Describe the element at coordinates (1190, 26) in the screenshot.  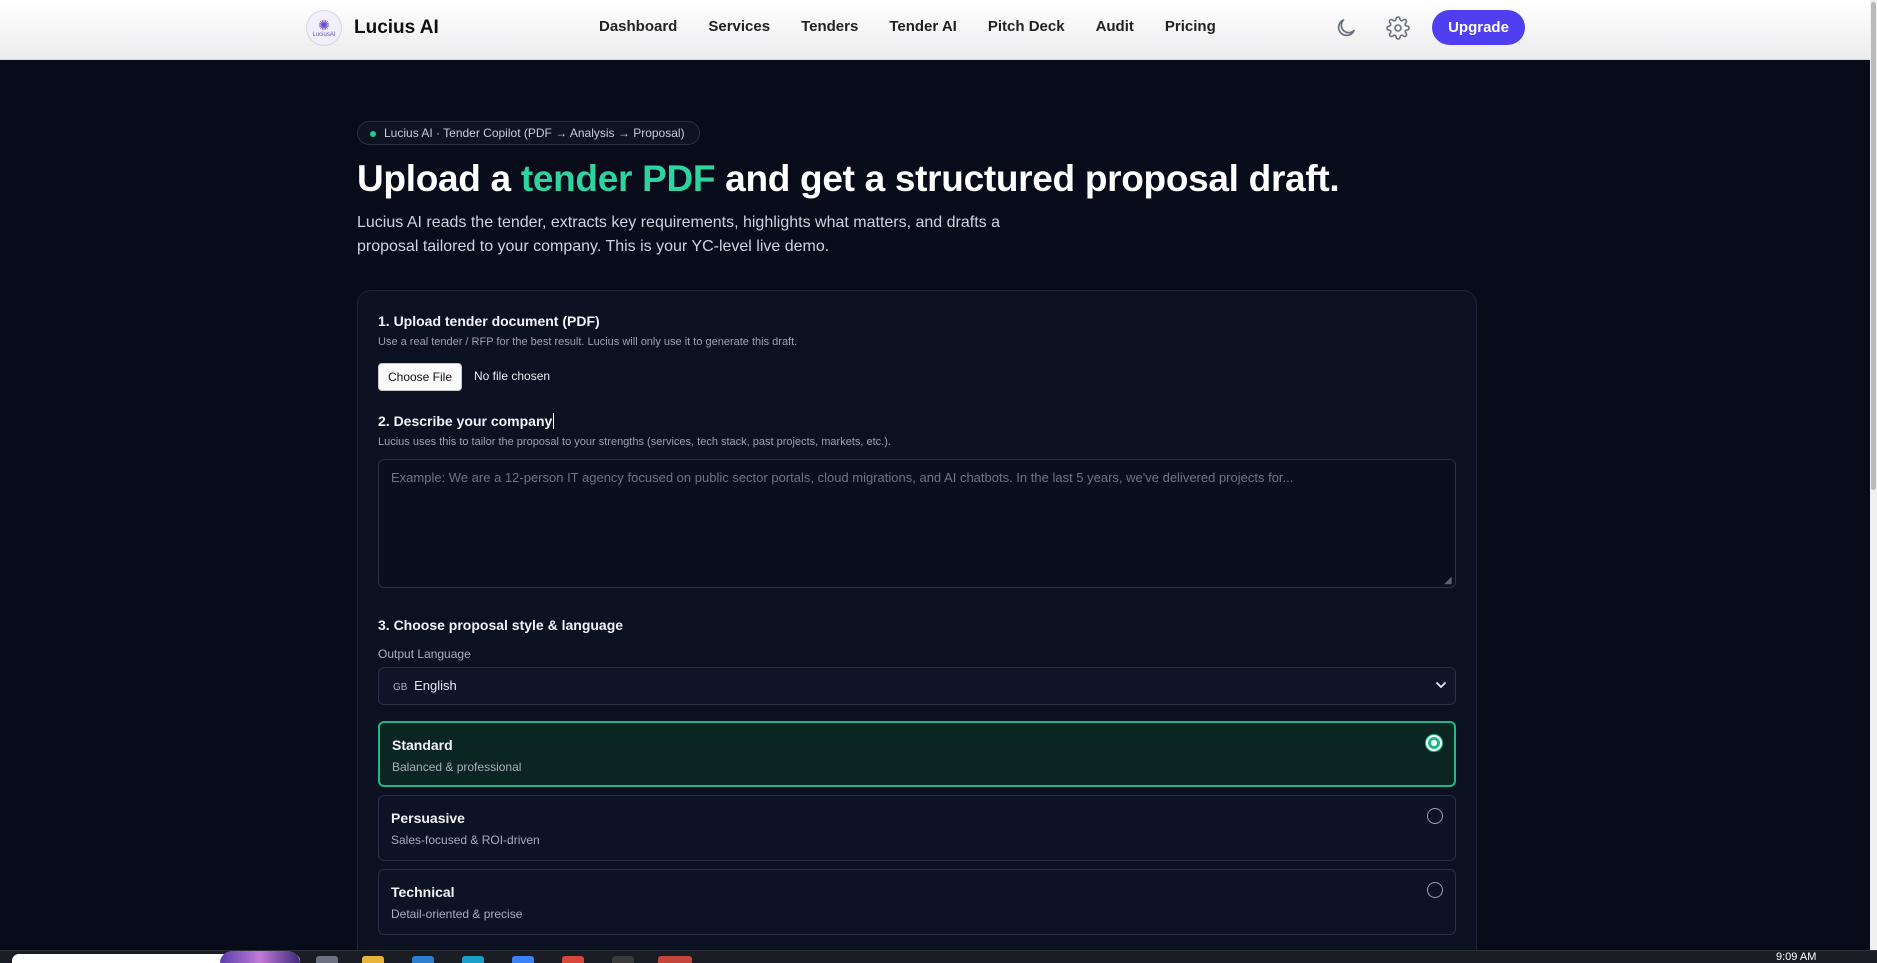
I see `nav-link-pricing: Pricing` at that location.